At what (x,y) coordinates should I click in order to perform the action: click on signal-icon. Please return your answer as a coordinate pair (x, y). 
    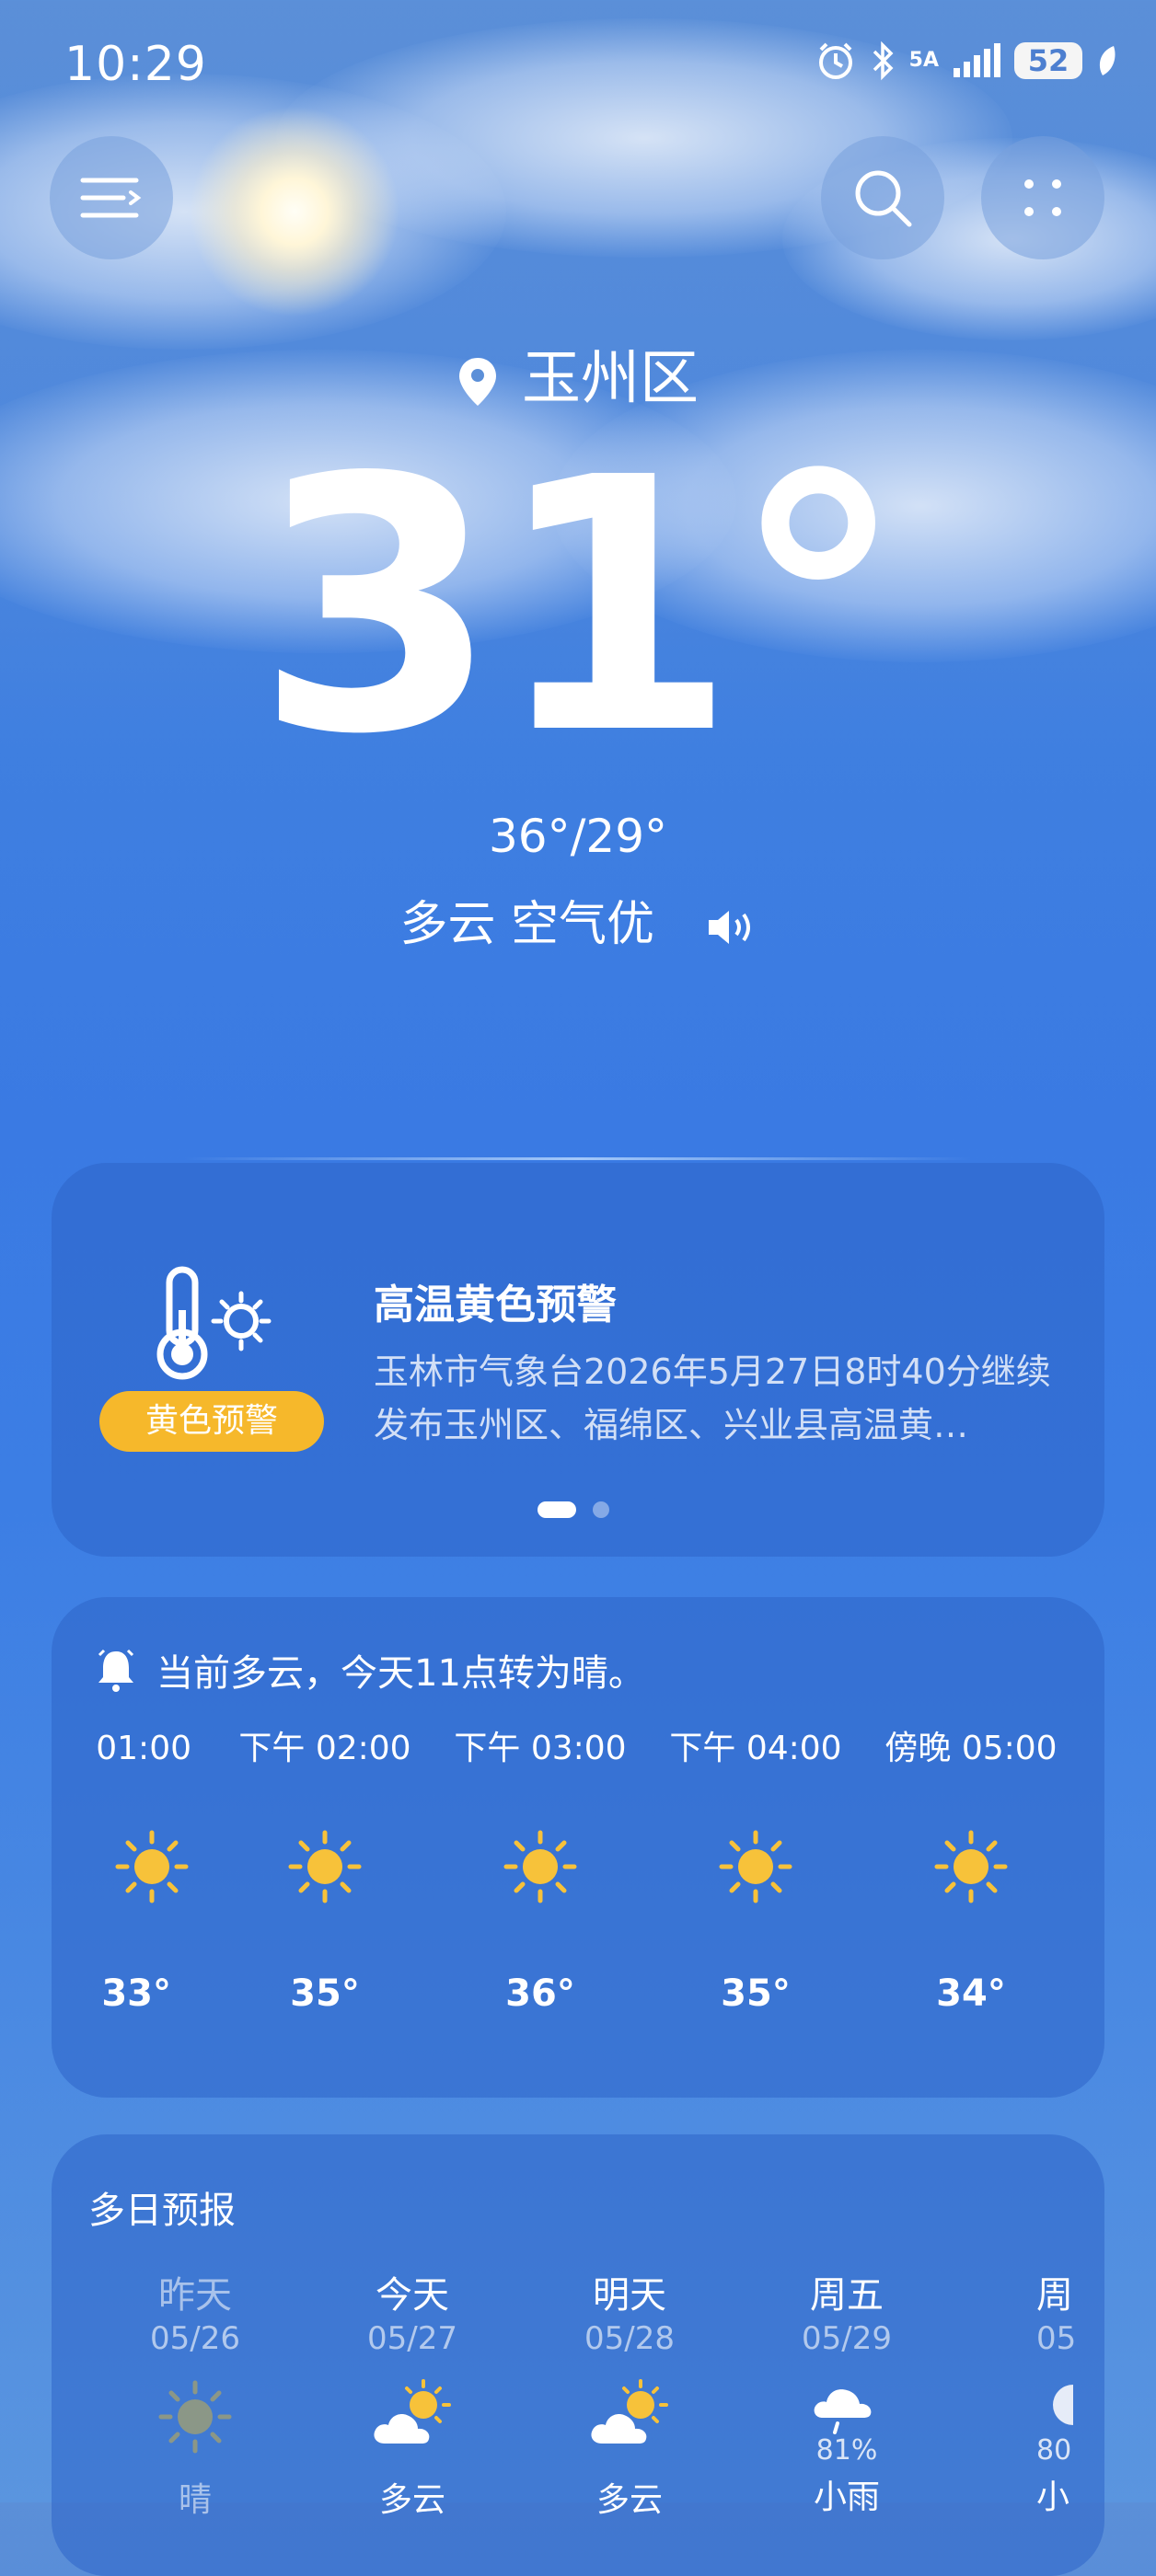
    Looking at the image, I should click on (977, 60).